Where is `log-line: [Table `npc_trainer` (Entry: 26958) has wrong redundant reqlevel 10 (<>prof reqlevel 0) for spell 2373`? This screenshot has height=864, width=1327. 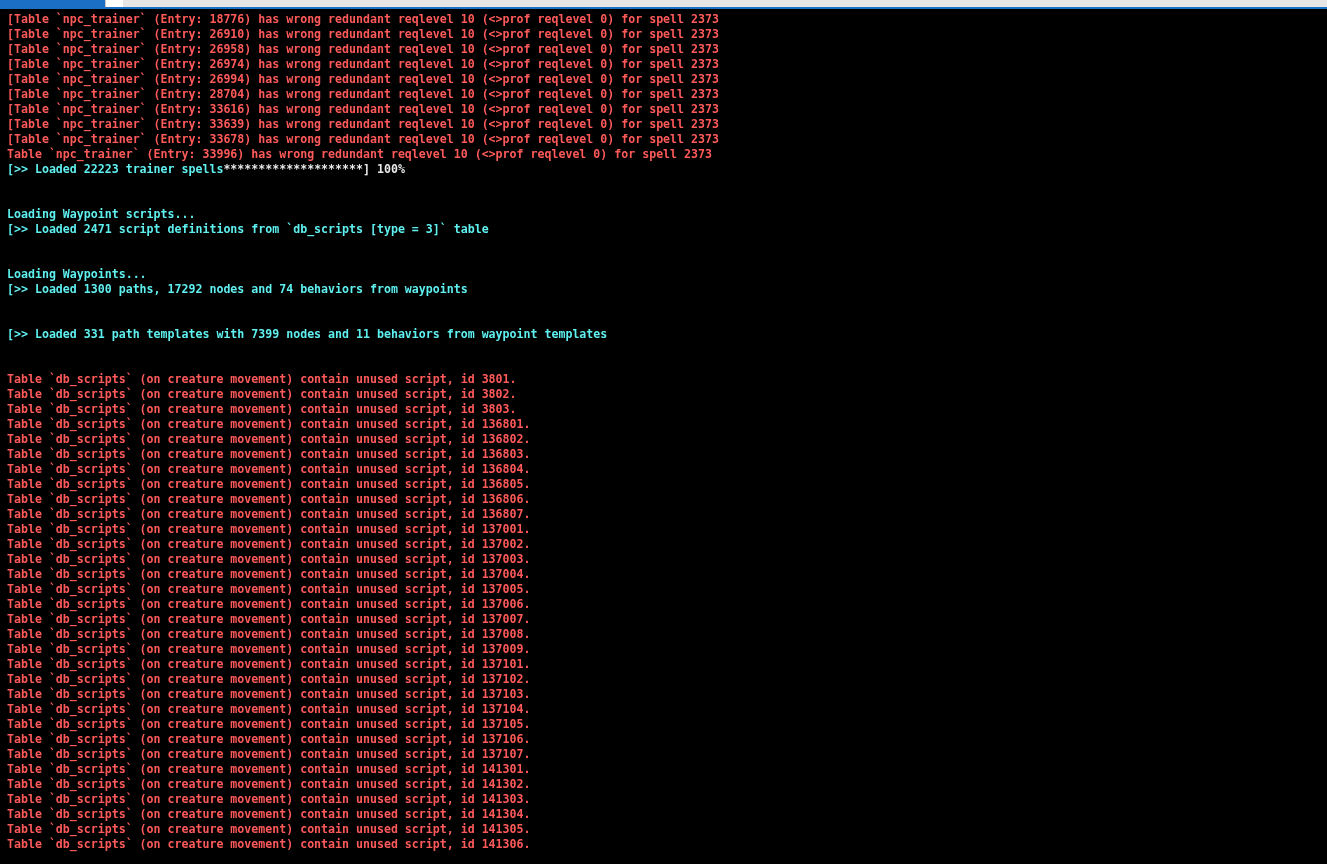
log-line: [Table `npc_trainer` (Entry: 26958) has wrong redundant reqlevel 10 (<>prof reqlevel 0) for spell 2373 is located at coordinates (363, 49).